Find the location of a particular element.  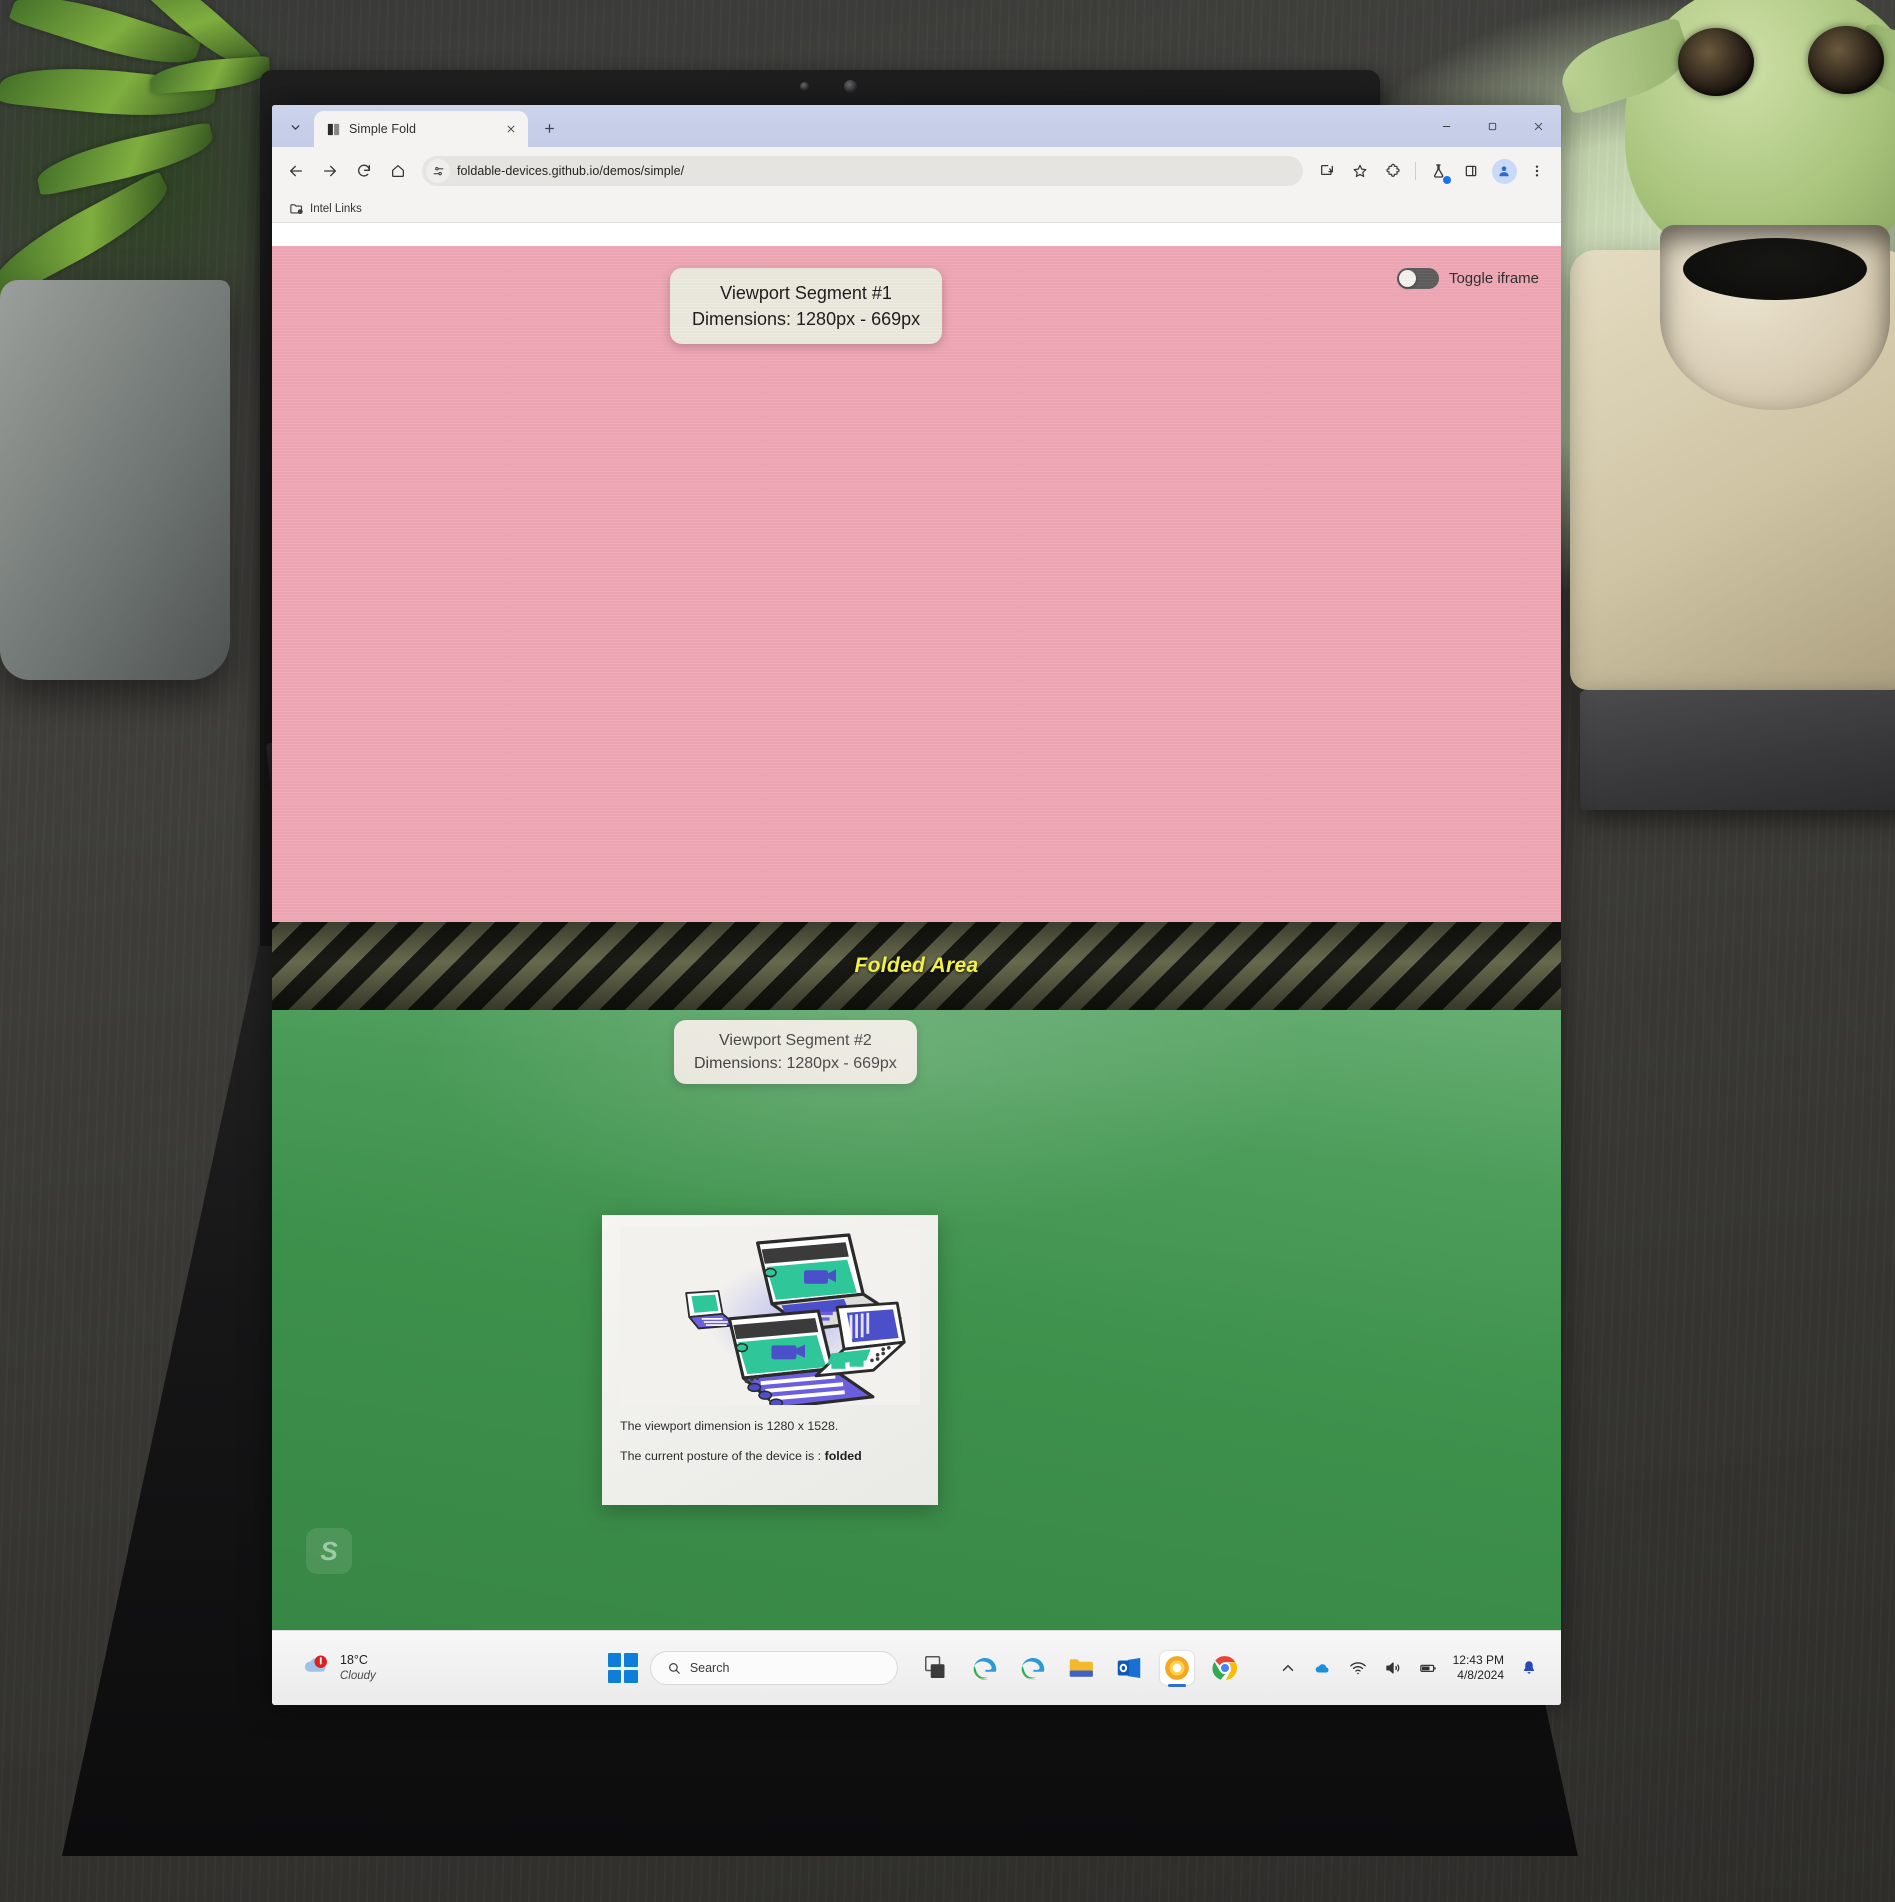

toolbar-divider is located at coordinates (1415, 171).